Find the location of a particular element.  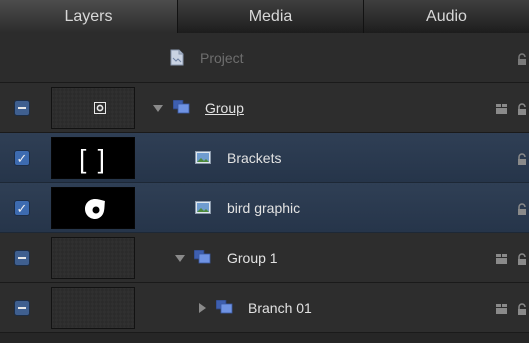

tab-audio: Audio is located at coordinates (446, 16).